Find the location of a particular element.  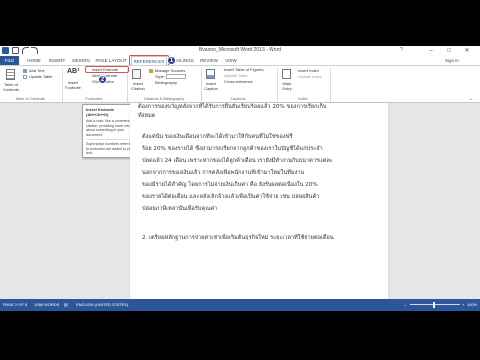

update-index-button: Update Index is located at coordinates (310, 76).